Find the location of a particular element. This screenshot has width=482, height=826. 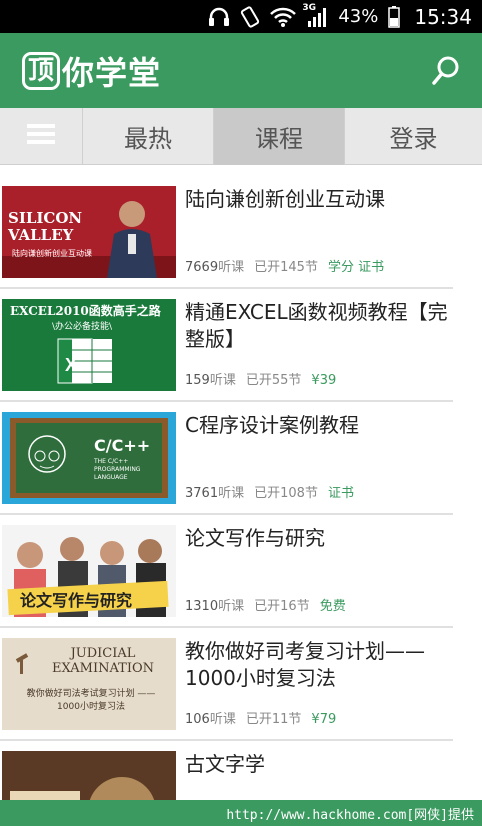

wifi-icon is located at coordinates (283, 17).